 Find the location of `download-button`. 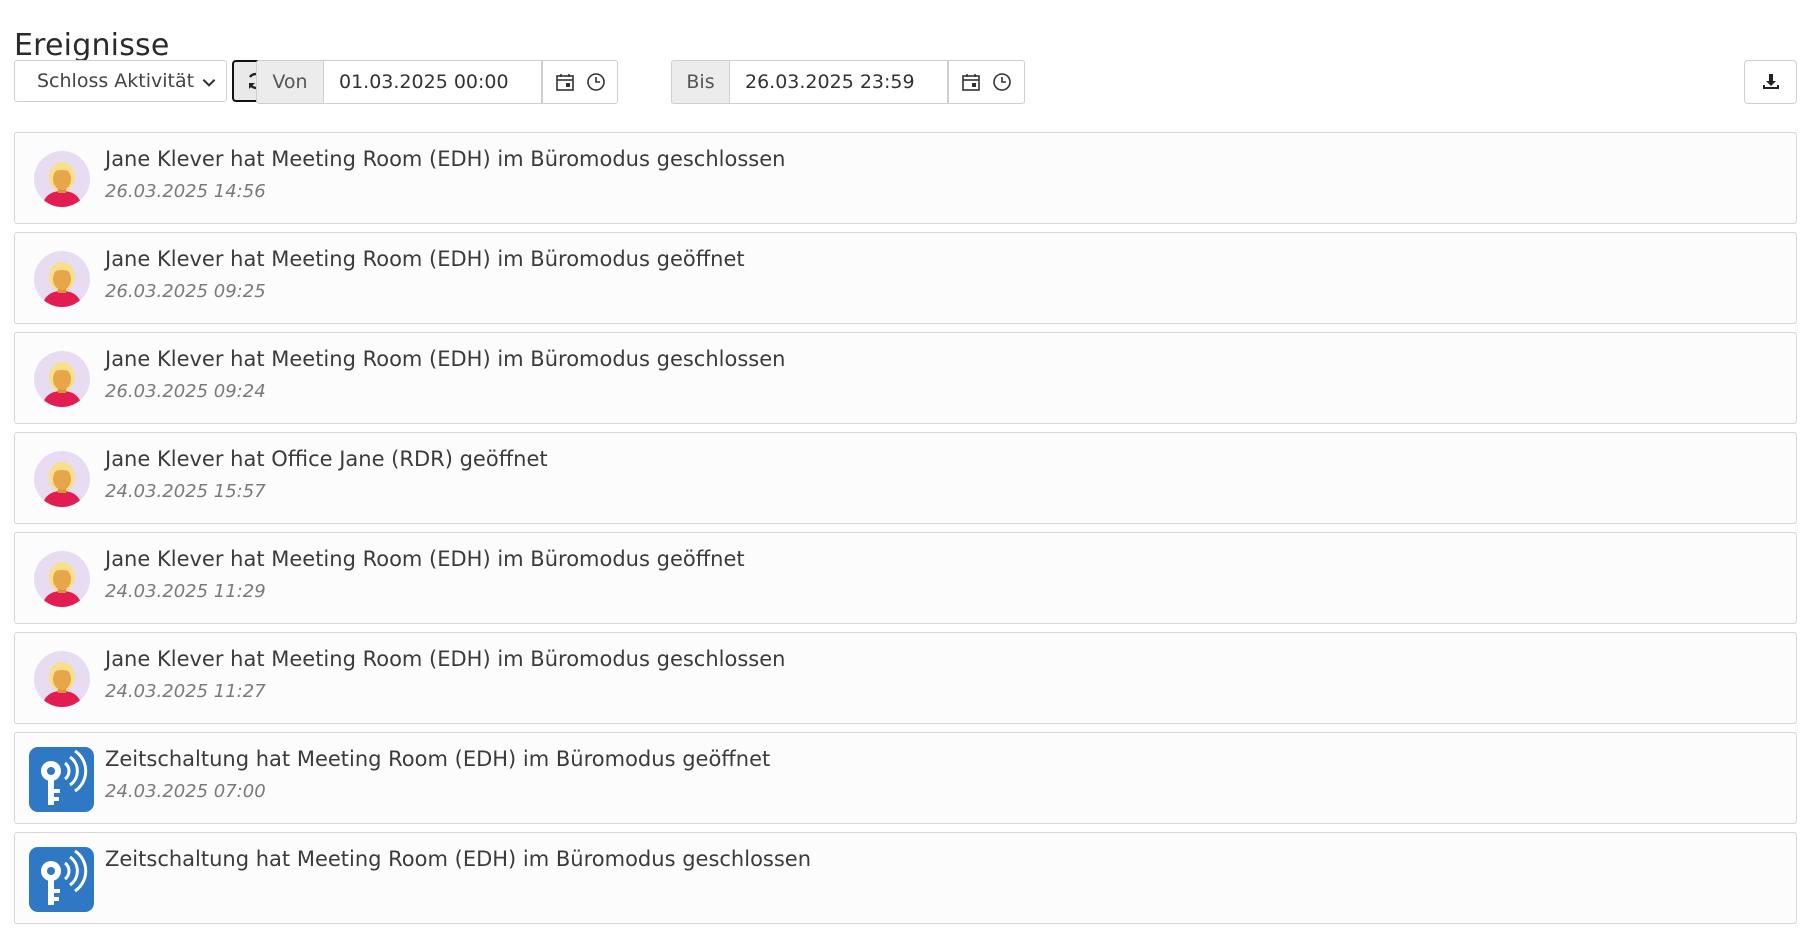

download-button is located at coordinates (1770, 82).